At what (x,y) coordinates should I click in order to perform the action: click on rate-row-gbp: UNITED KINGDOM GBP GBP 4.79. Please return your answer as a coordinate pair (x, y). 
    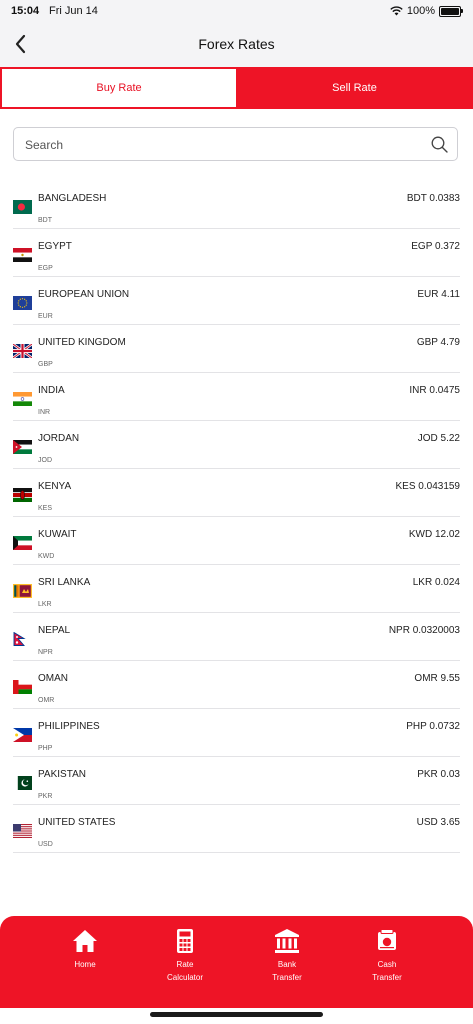
    Looking at the image, I should click on (236, 349).